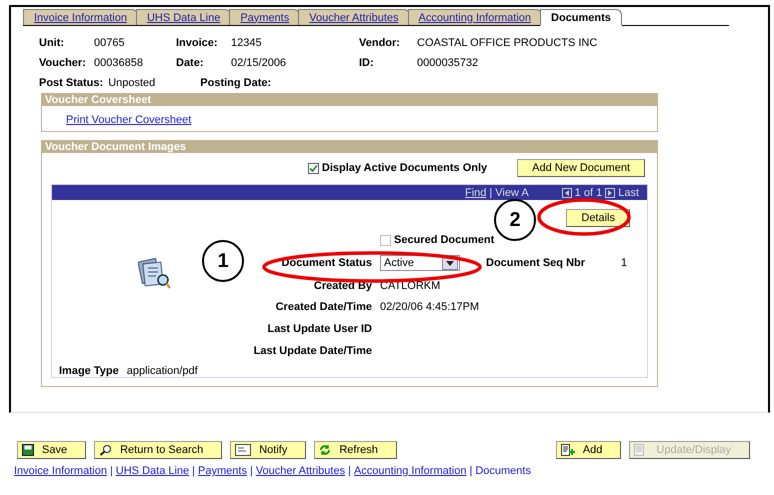  What do you see at coordinates (475, 192) in the screenshot?
I see `find-link: Find` at bounding box center [475, 192].